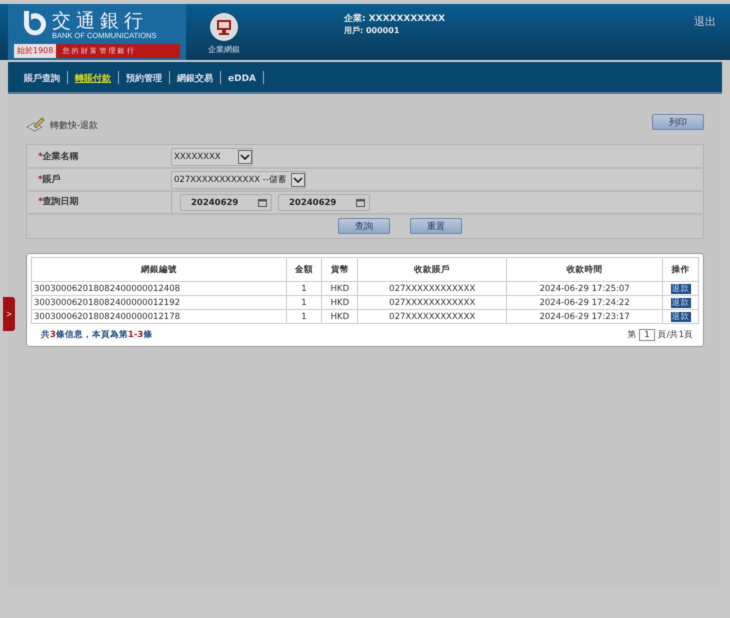 The height and width of the screenshot is (618, 730). I want to click on table-cell: 2024-06-29 17:24:22, so click(584, 303).